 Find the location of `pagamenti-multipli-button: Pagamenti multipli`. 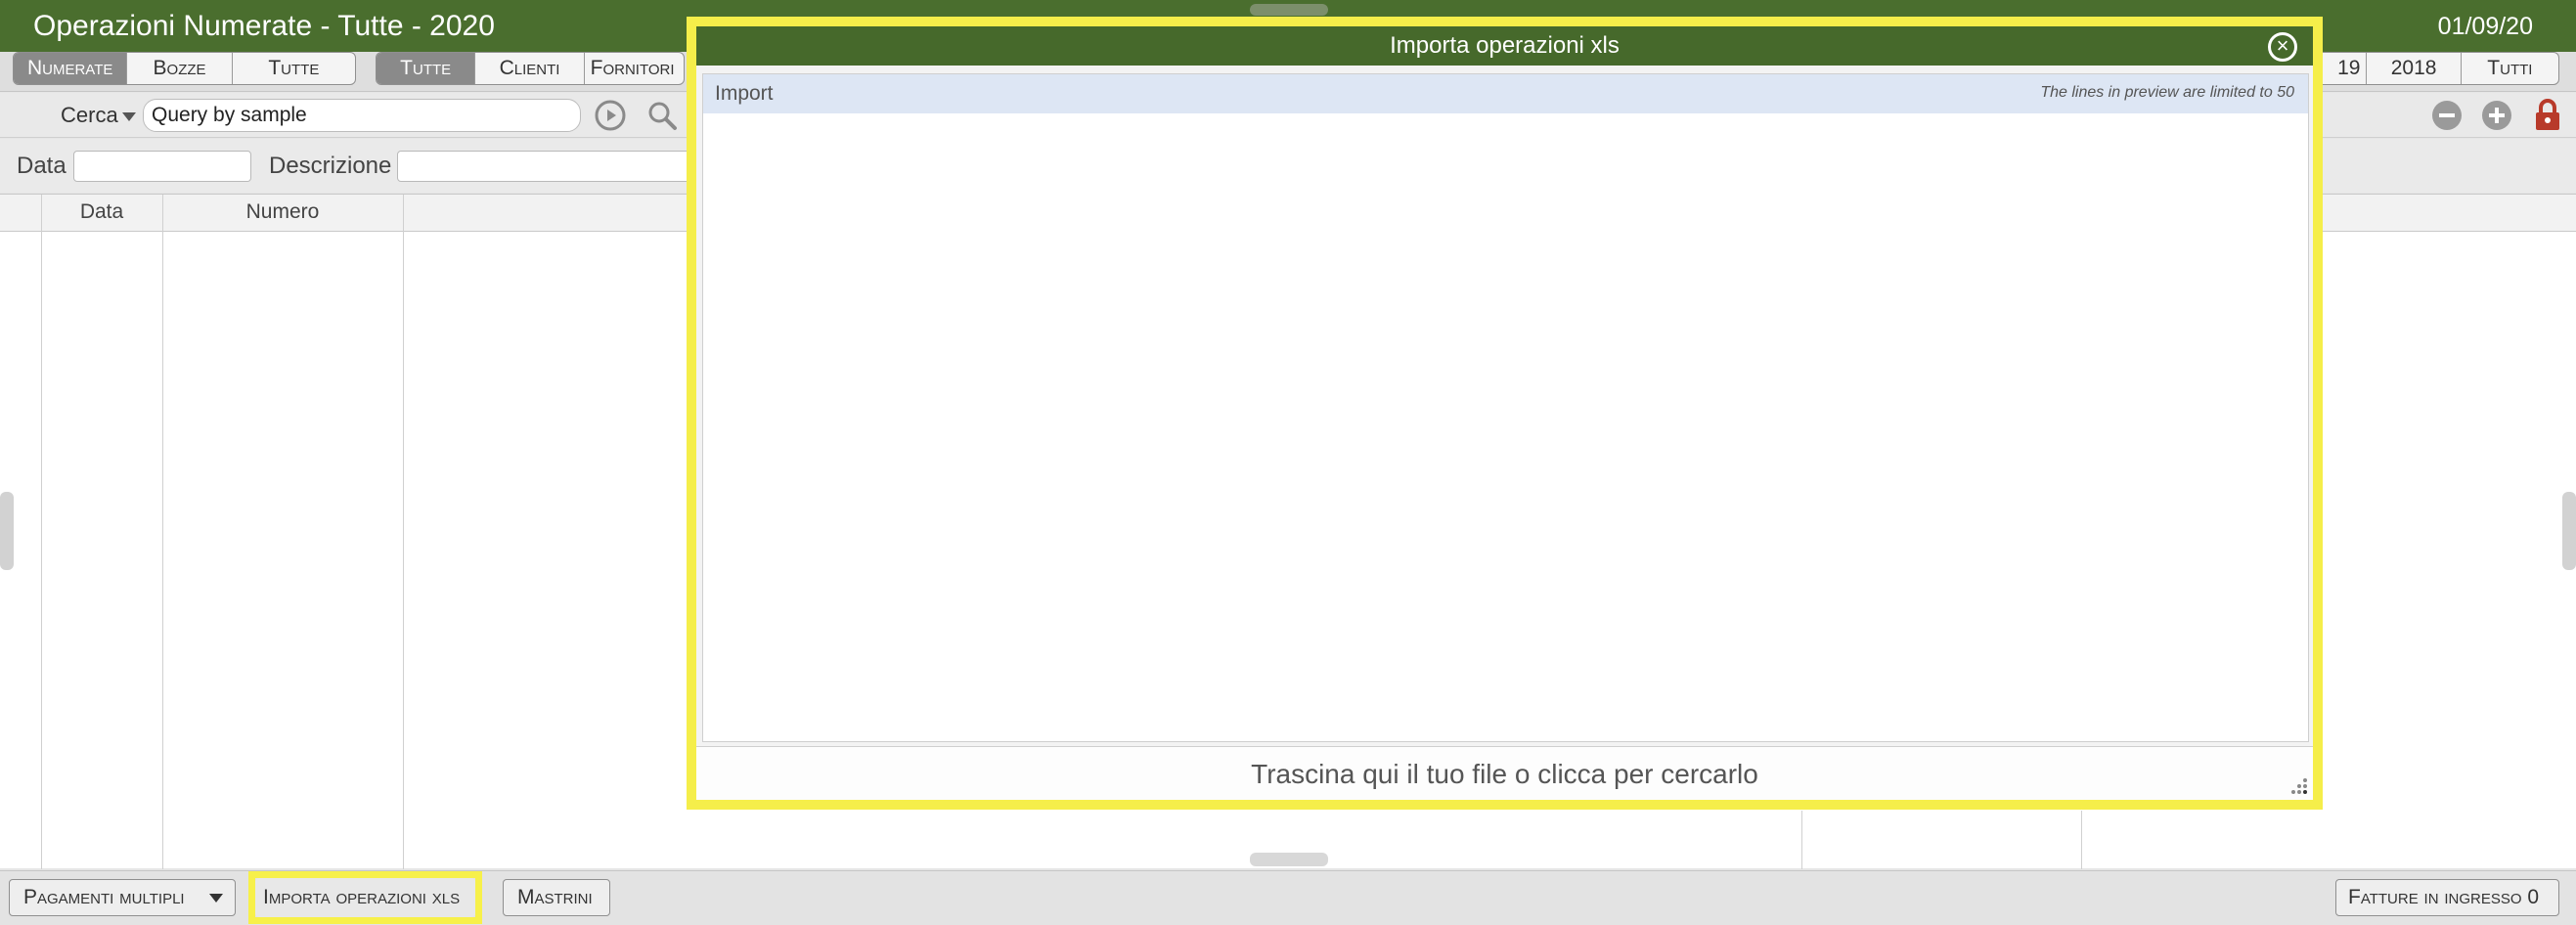

pagamenti-multipli-button: Pagamenti multipli is located at coordinates (123, 897).